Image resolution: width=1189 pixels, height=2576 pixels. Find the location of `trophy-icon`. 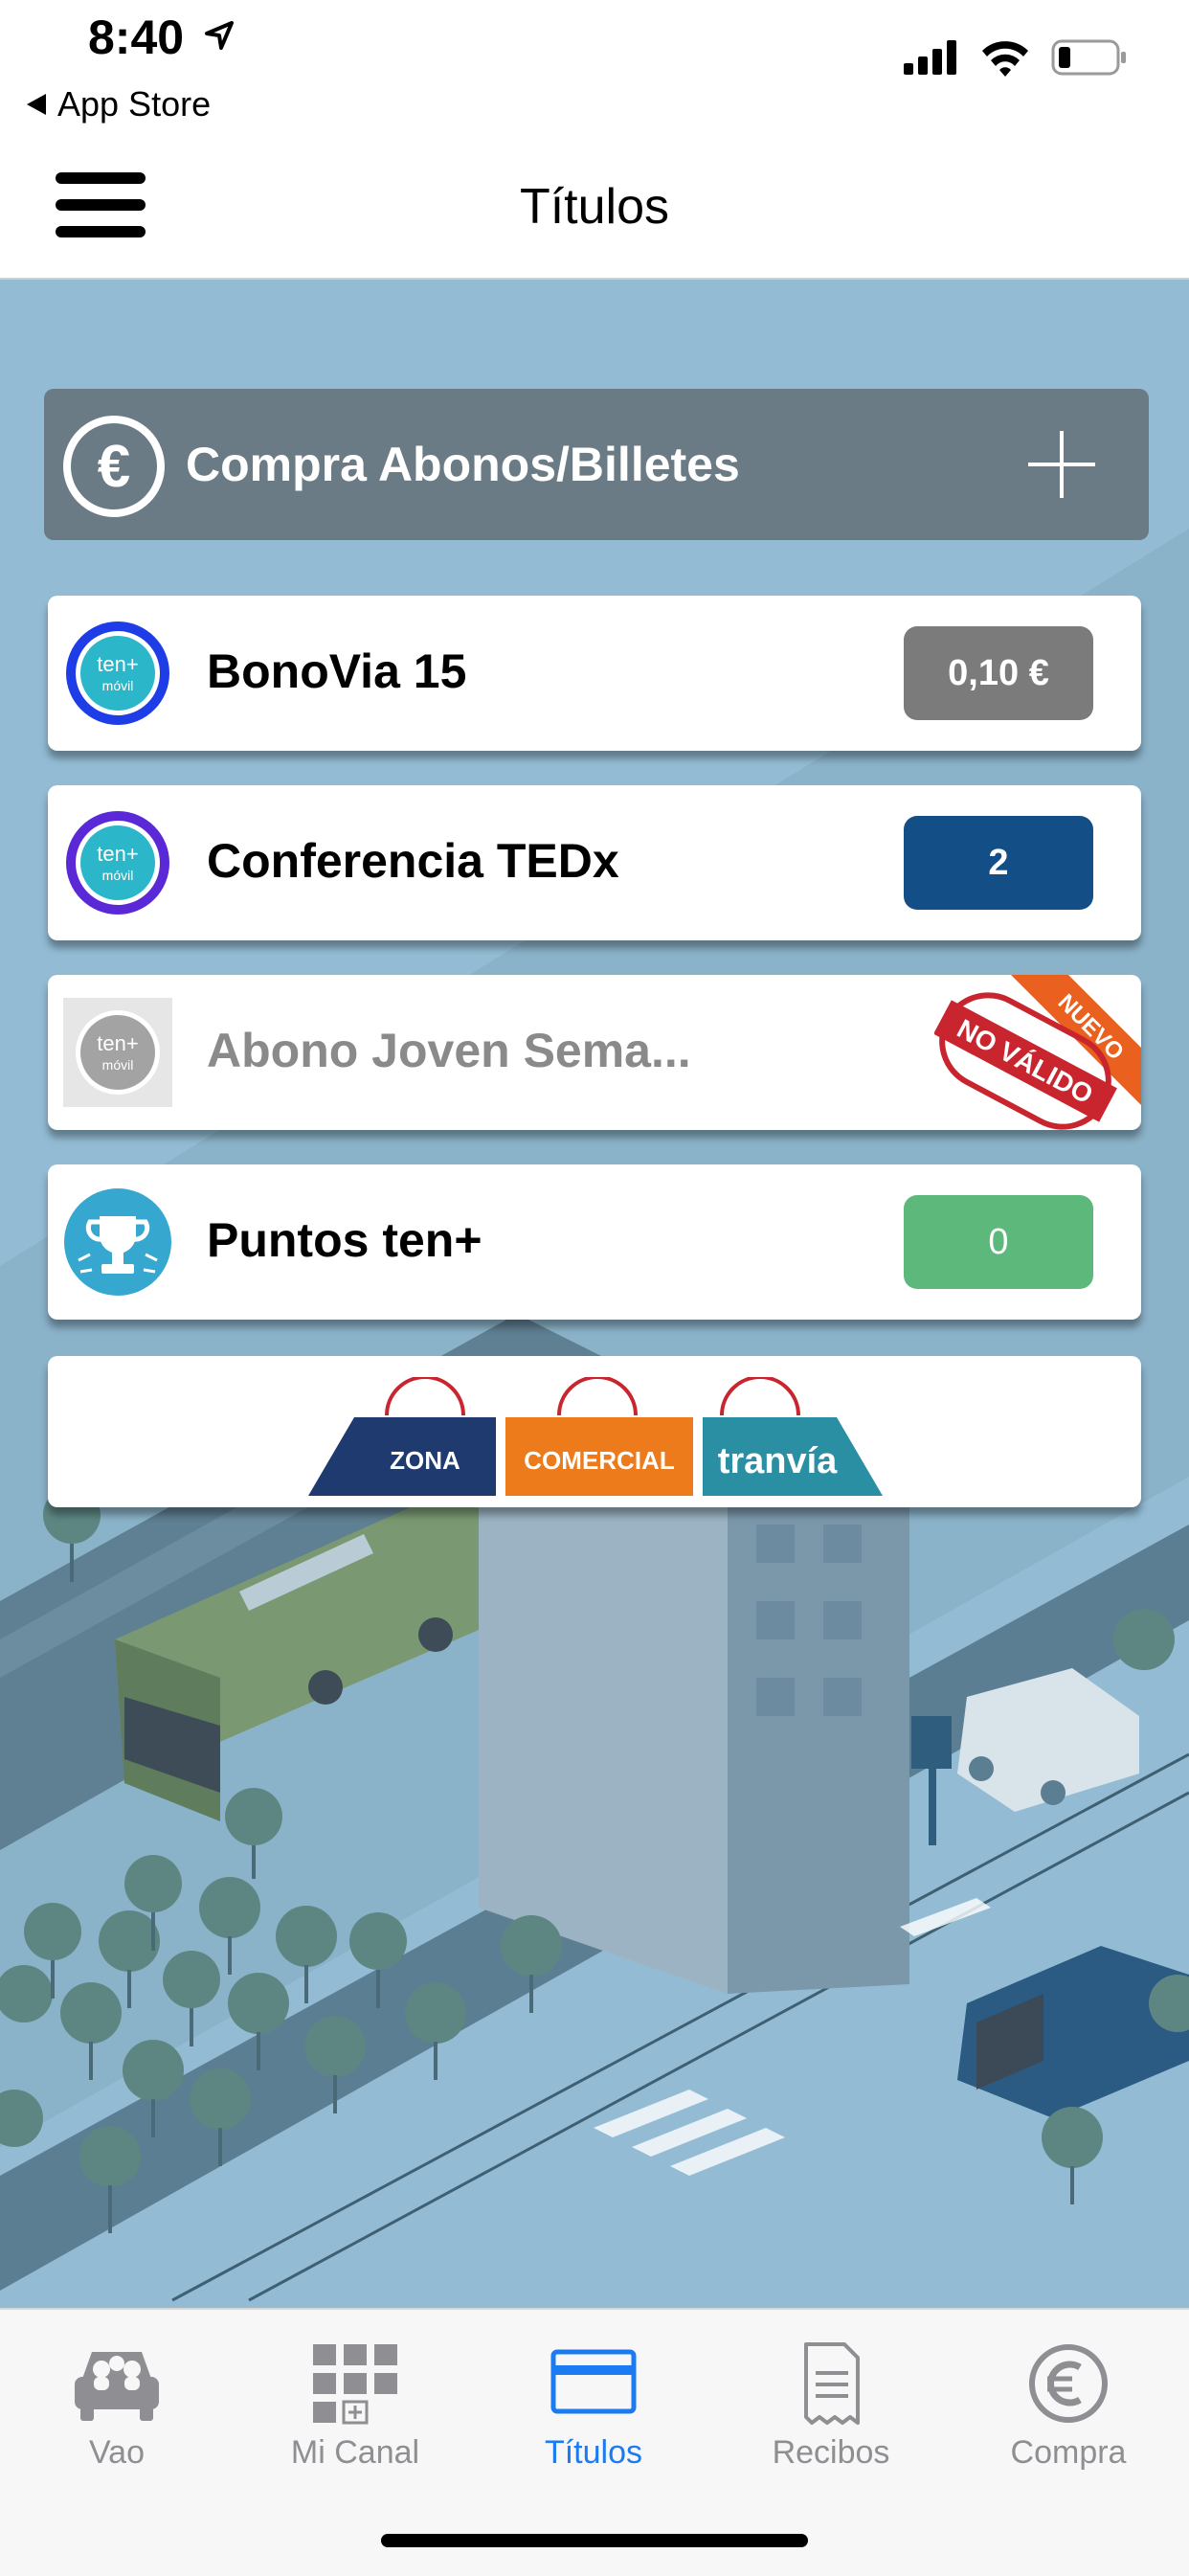

trophy-icon is located at coordinates (117, 1242).